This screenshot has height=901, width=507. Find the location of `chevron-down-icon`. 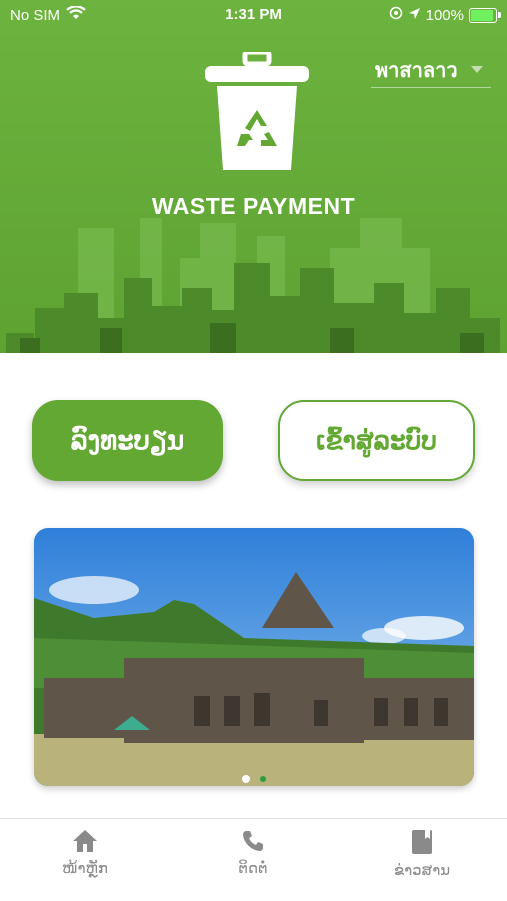

chevron-down-icon is located at coordinates (477, 69).